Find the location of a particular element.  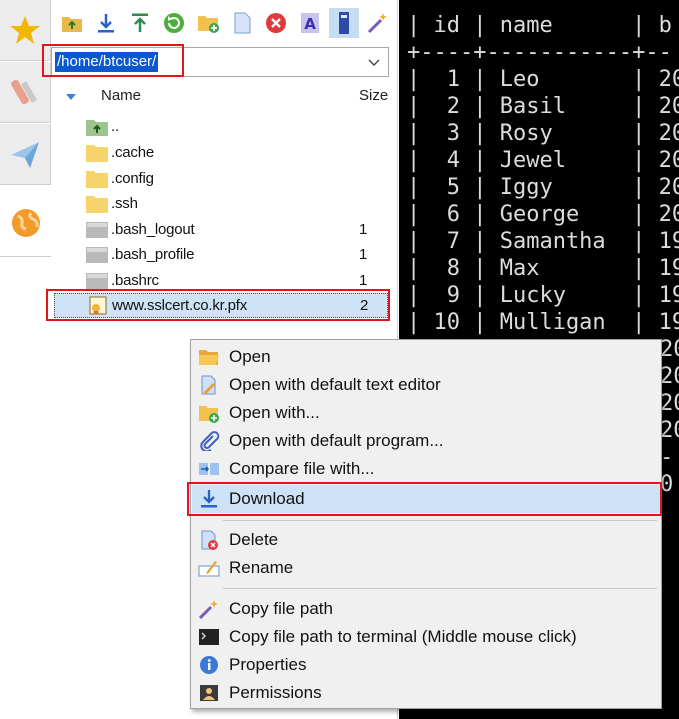

magic-wand-button is located at coordinates (378, 23).